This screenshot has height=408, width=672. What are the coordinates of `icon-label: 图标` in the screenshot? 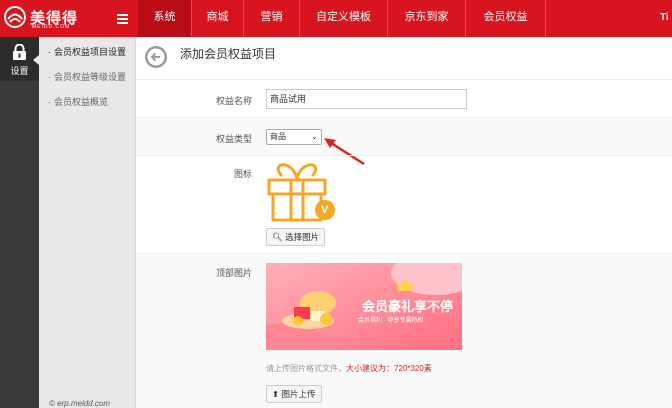 It's located at (242, 174).